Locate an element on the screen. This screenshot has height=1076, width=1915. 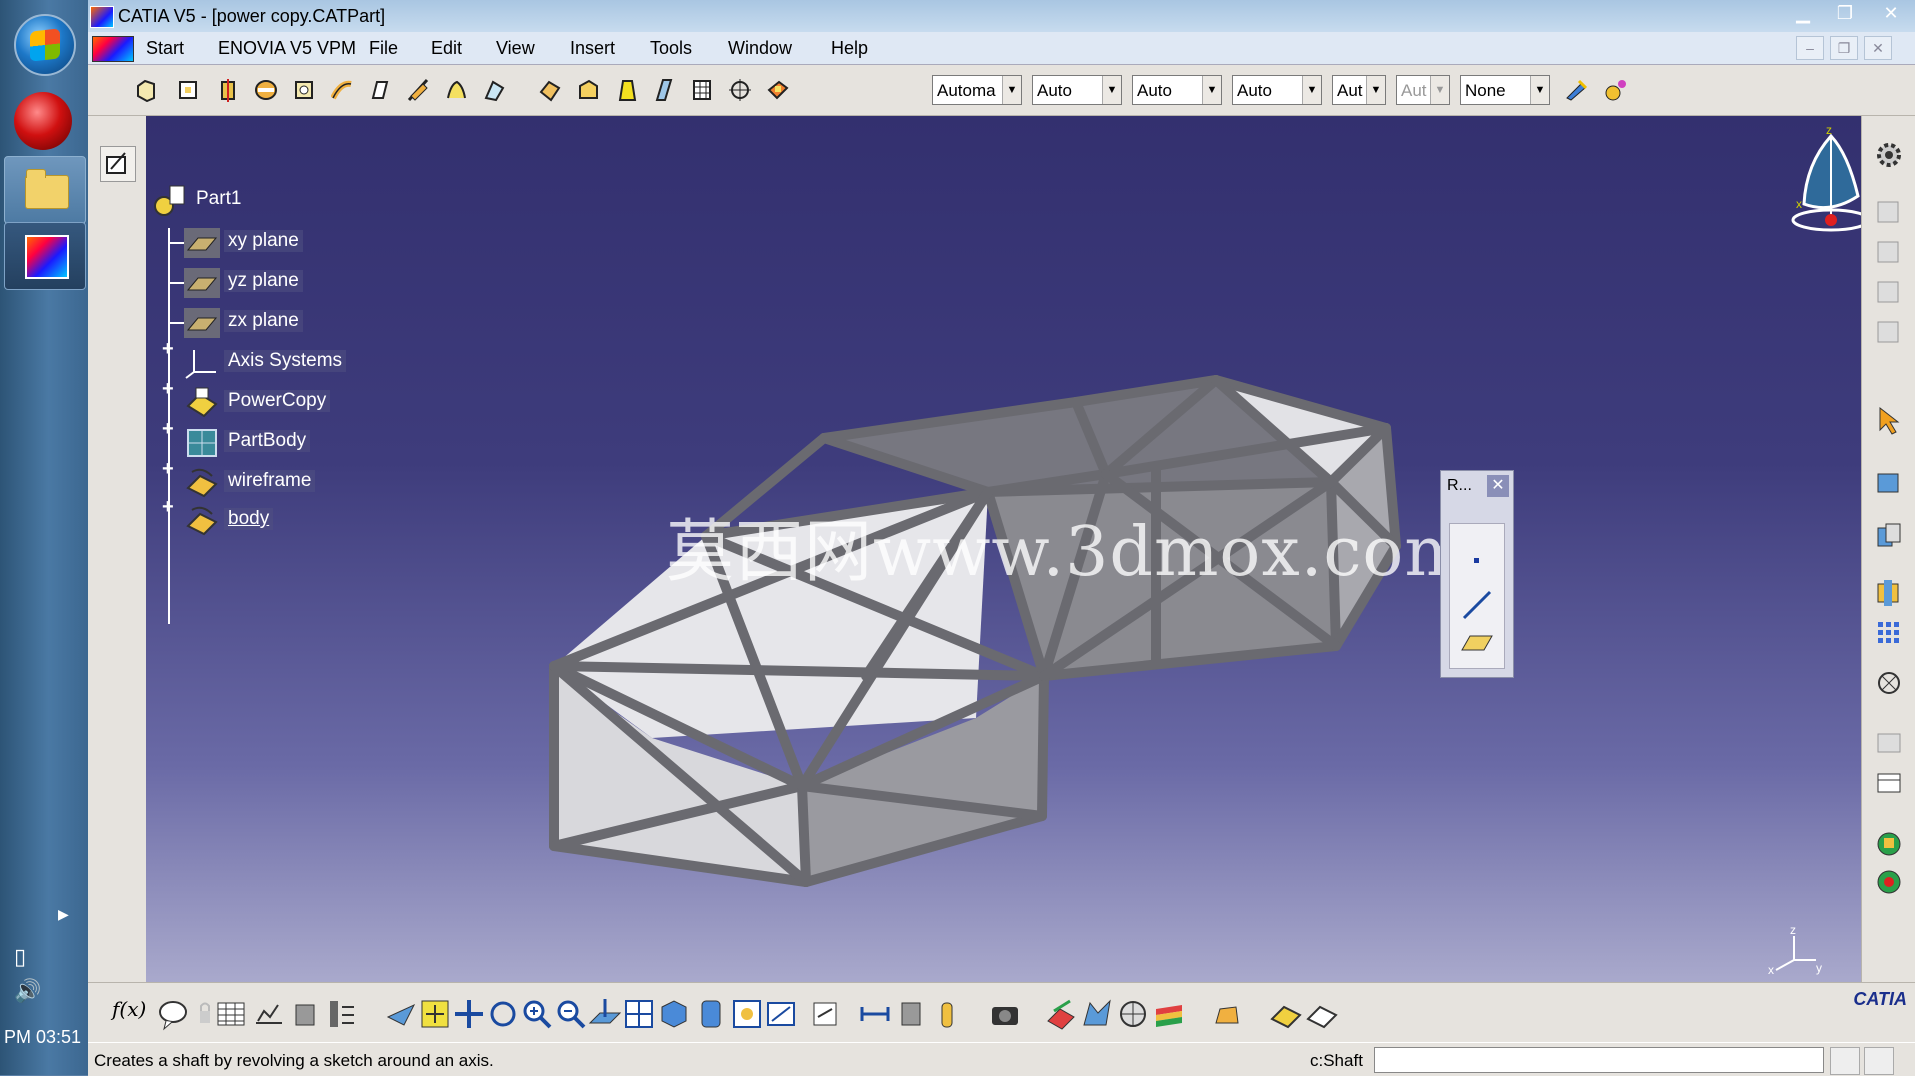
line-icon is located at coordinates (1477, 605).